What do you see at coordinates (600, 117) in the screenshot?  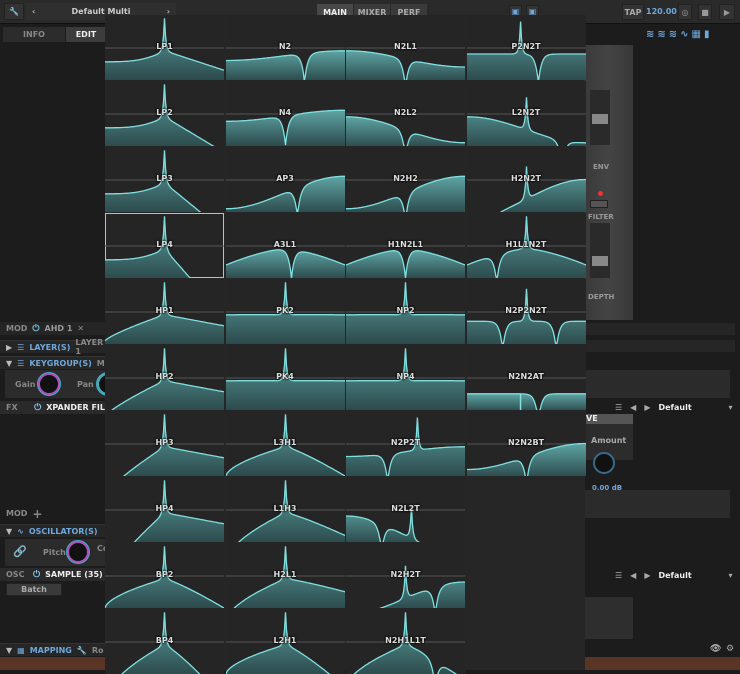 I see `env-slider` at bounding box center [600, 117].